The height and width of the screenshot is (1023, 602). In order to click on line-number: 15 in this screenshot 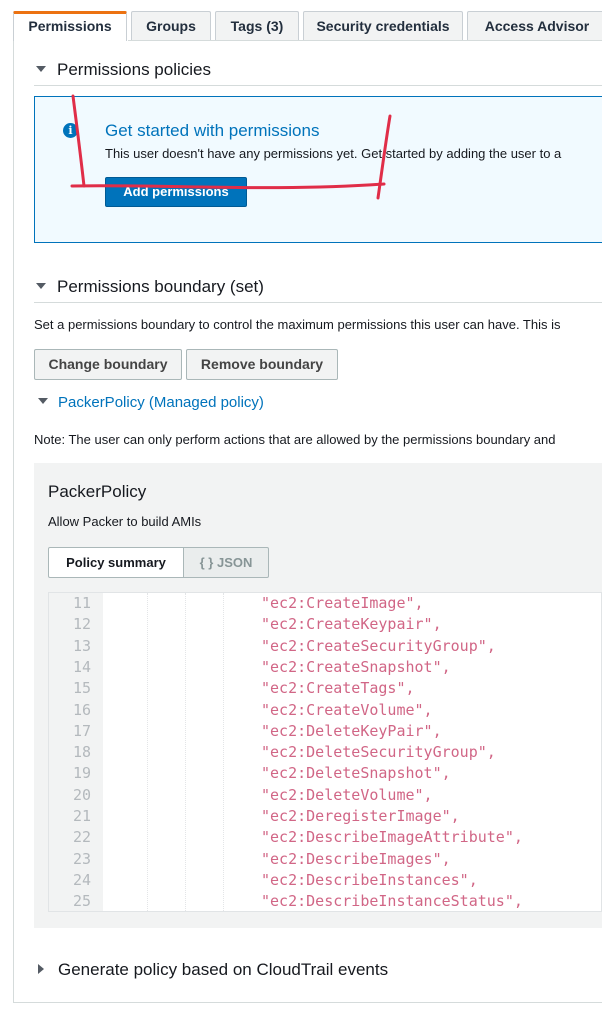, I will do `click(81, 688)`.